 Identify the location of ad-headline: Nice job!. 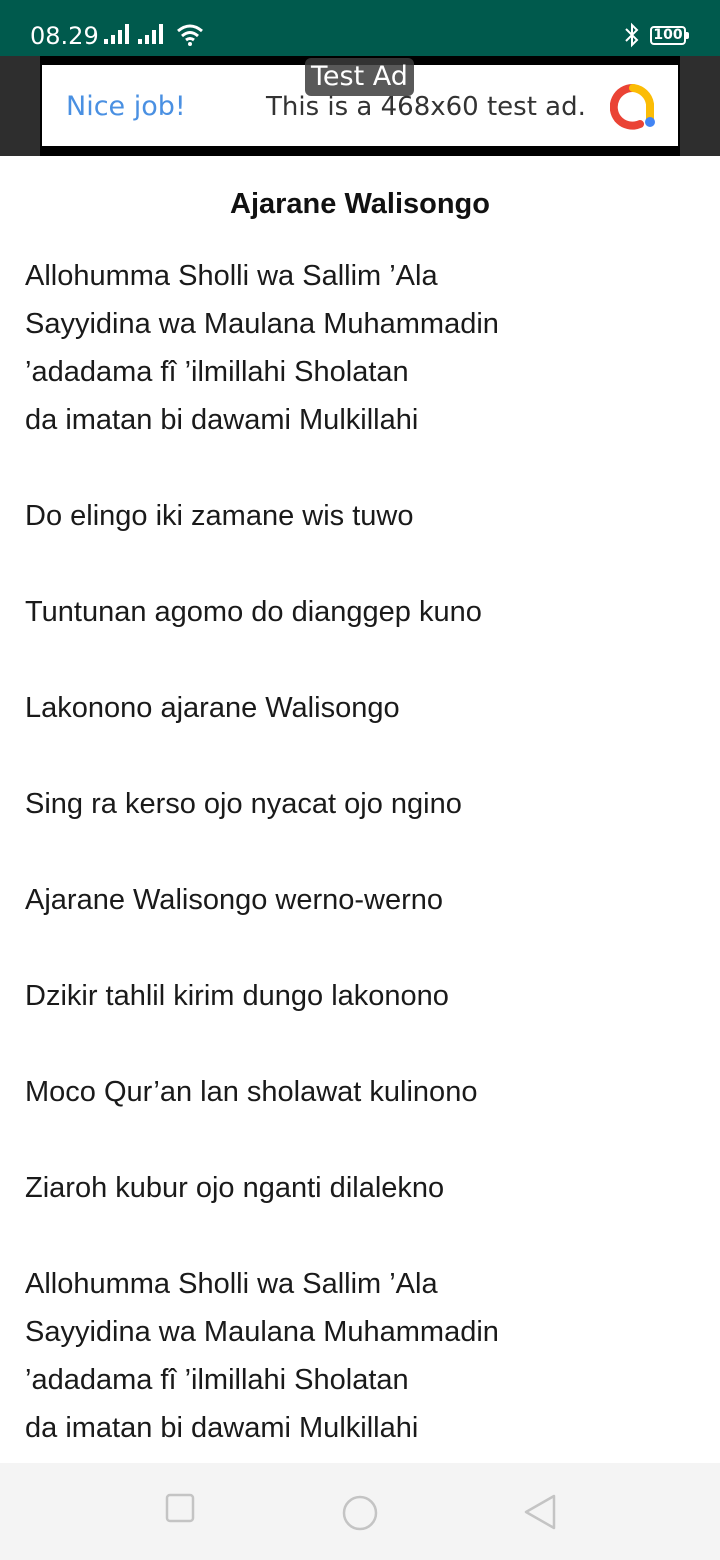
(126, 107).